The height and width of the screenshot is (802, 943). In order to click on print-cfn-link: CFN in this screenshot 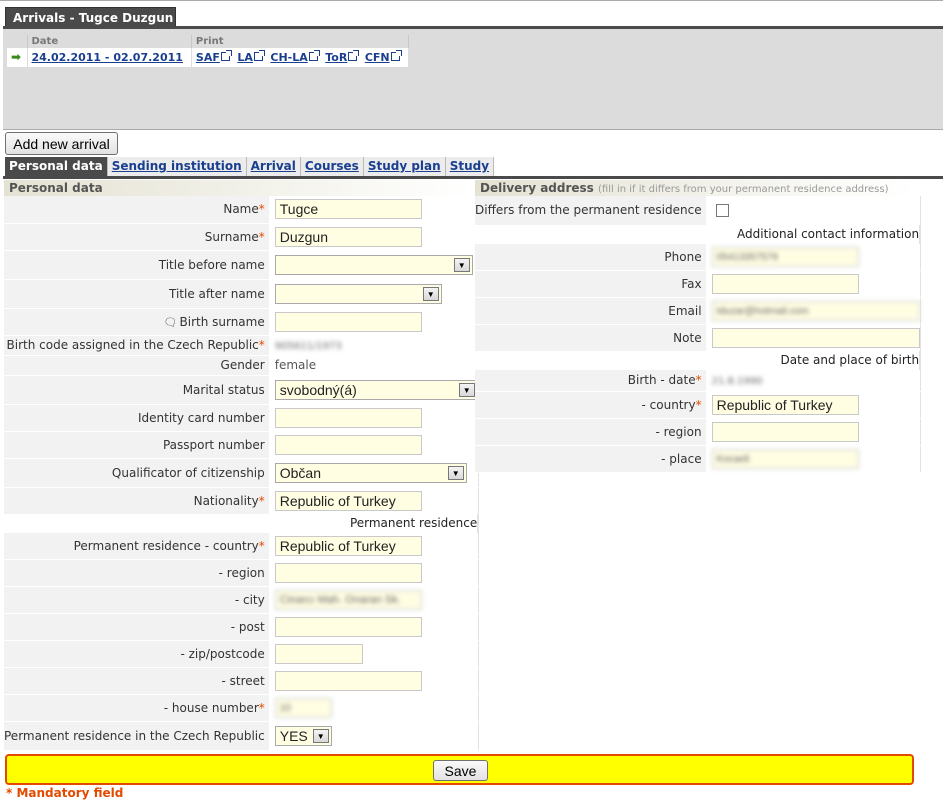, I will do `click(383, 56)`.